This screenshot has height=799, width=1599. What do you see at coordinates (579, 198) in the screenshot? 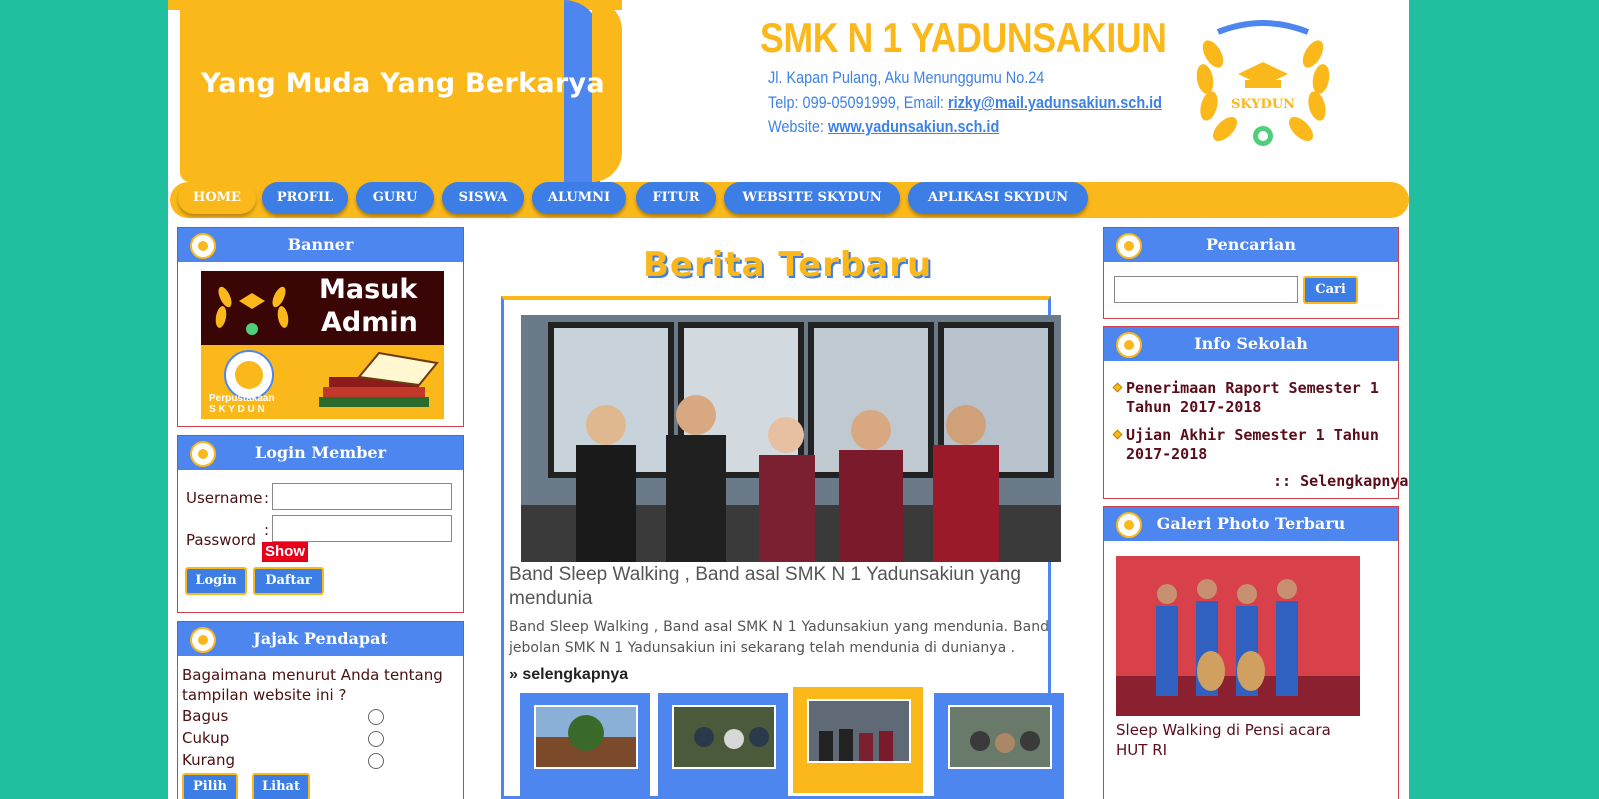
I see `nav-alumni: ALUMNI` at bounding box center [579, 198].